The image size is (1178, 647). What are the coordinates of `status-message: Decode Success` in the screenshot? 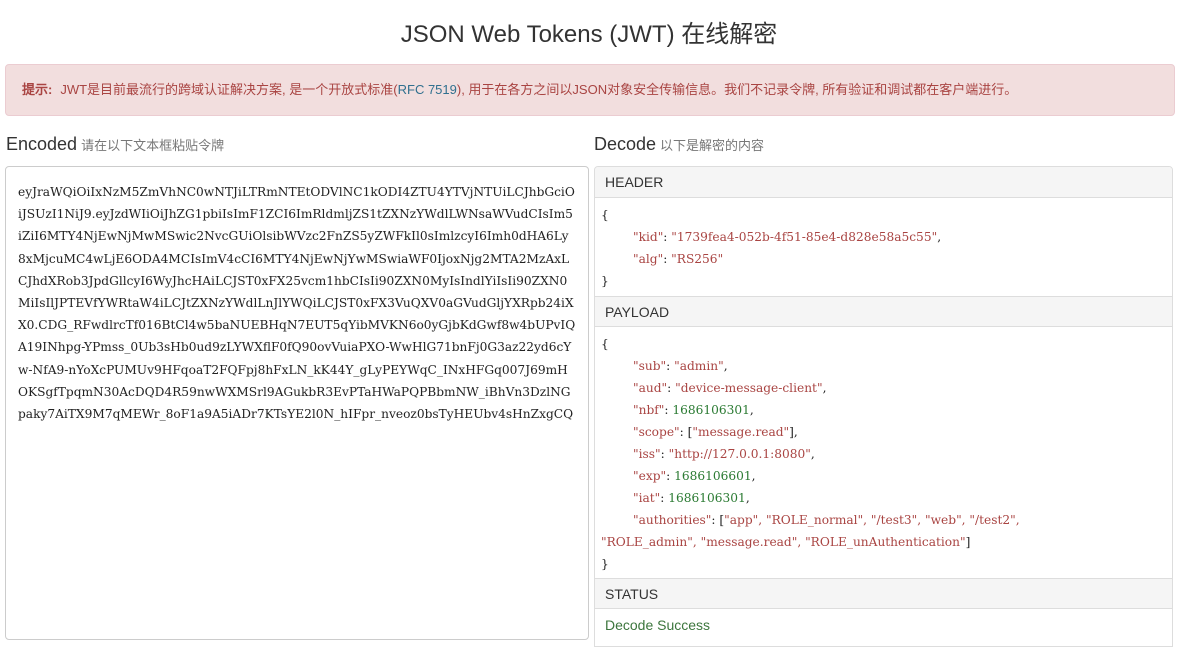 It's located at (658, 625).